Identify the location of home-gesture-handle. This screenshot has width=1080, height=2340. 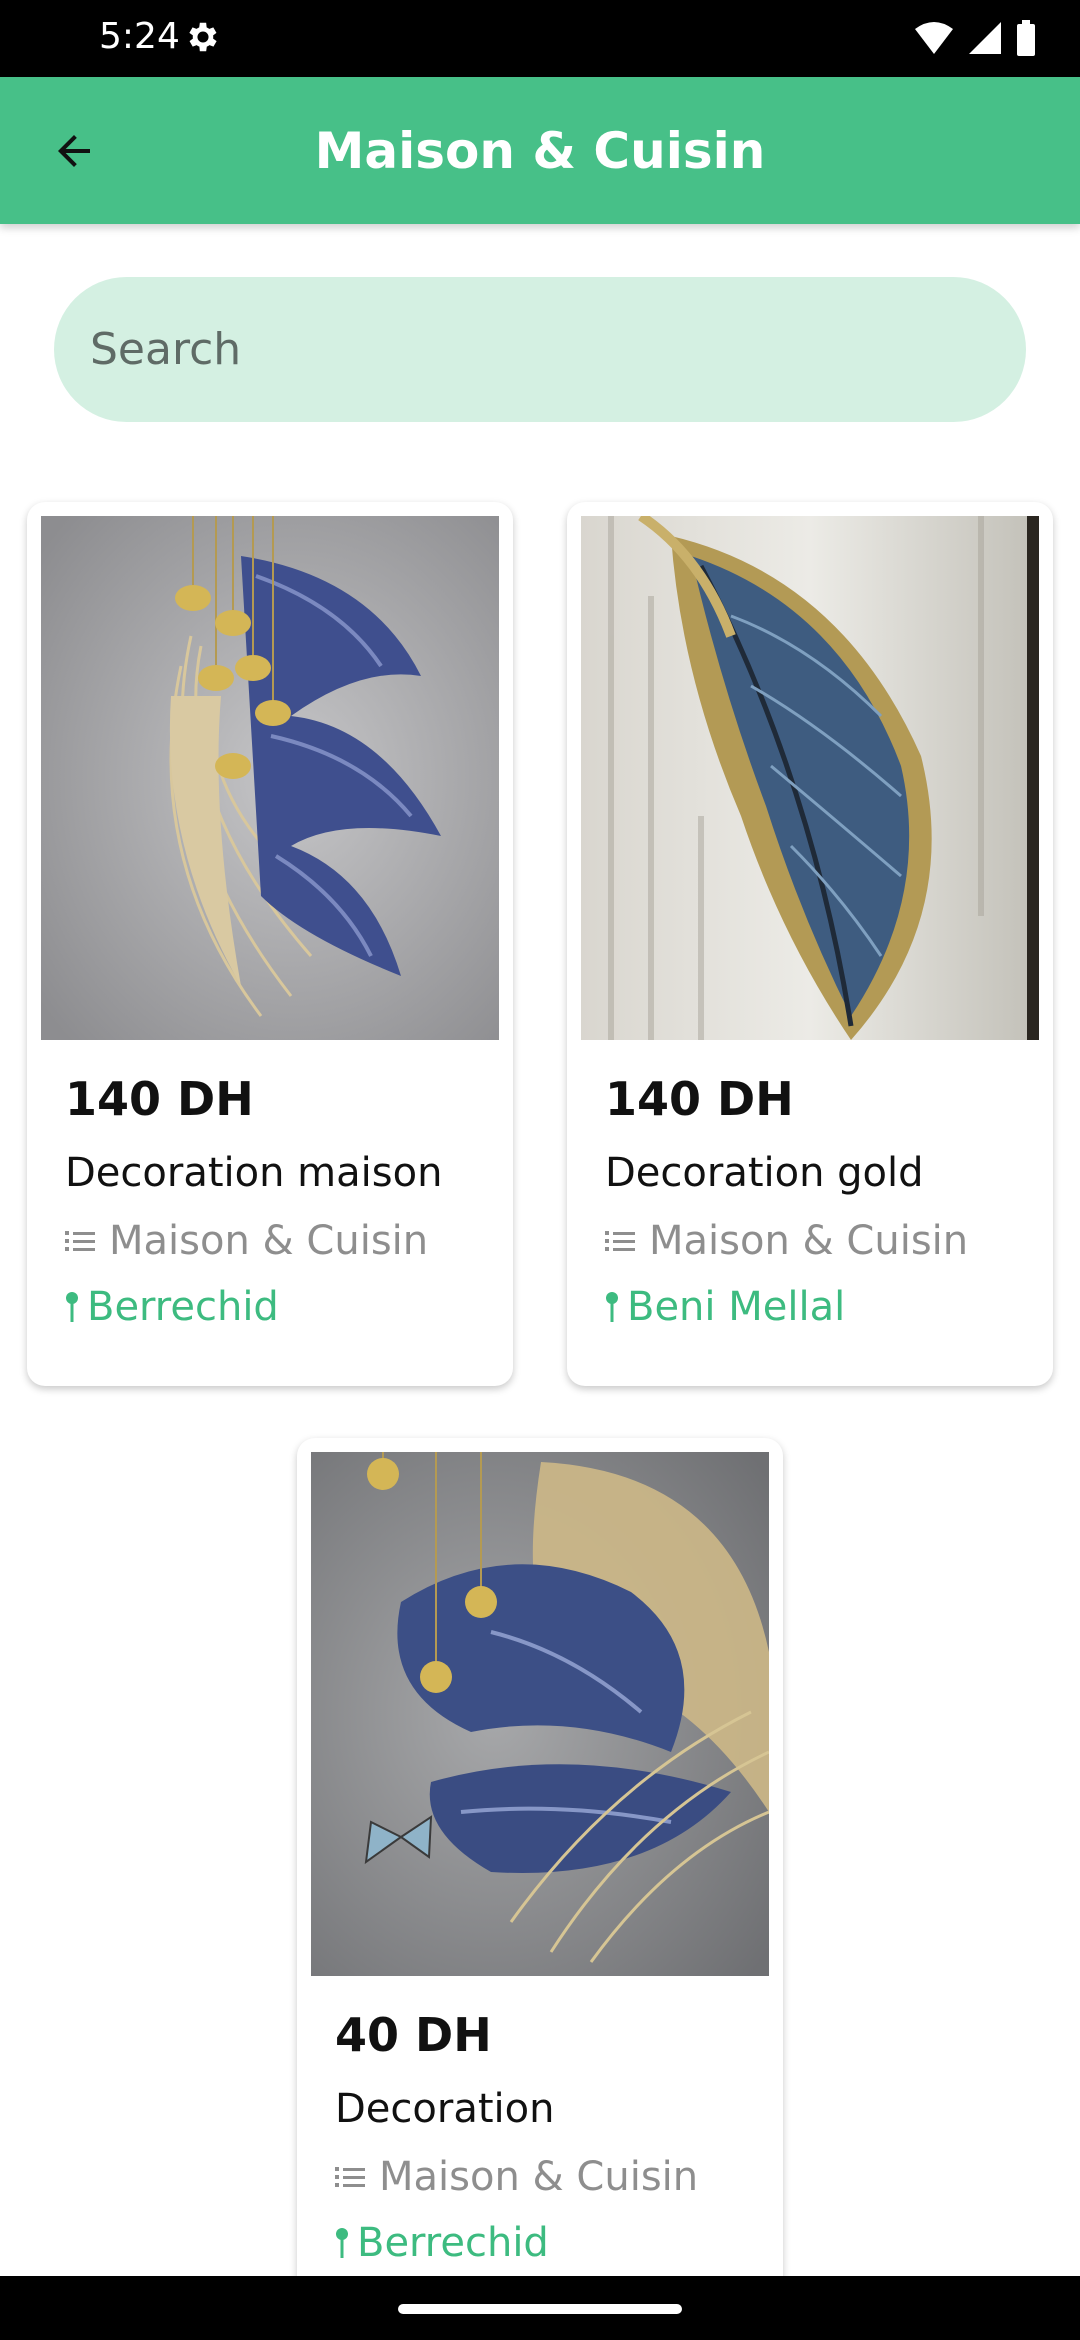
(540, 2309).